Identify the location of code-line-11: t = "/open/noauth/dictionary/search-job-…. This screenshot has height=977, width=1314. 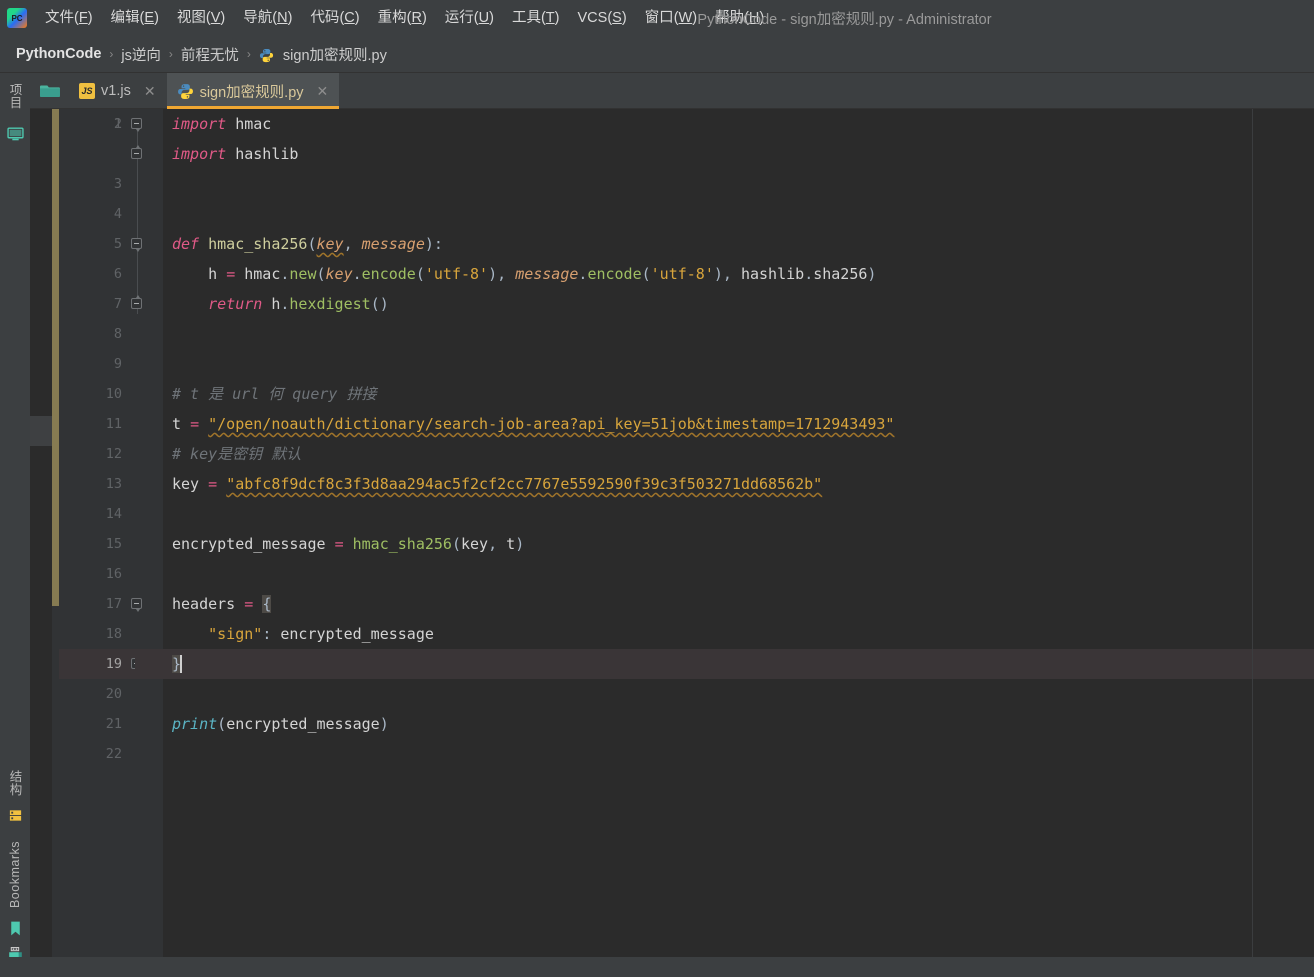
(738, 424).